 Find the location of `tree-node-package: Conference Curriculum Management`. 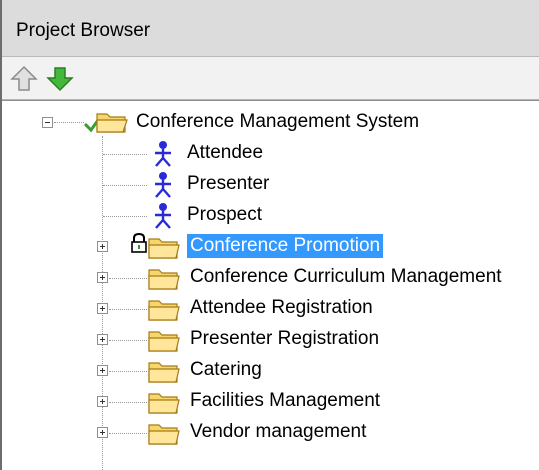

tree-node-package: Conference Curriculum Management is located at coordinates (270, 278).